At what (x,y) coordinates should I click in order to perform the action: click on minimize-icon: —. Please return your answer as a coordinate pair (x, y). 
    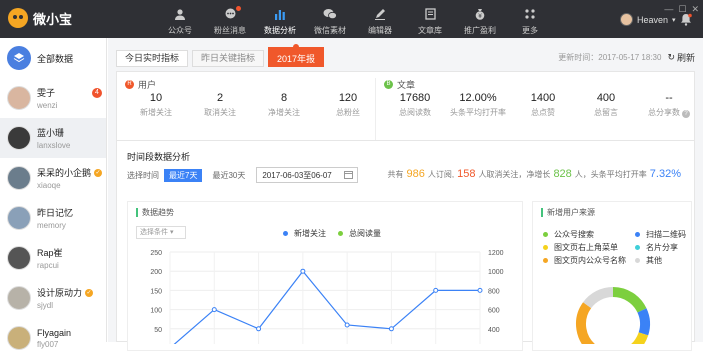
    Looking at the image, I should click on (668, 9).